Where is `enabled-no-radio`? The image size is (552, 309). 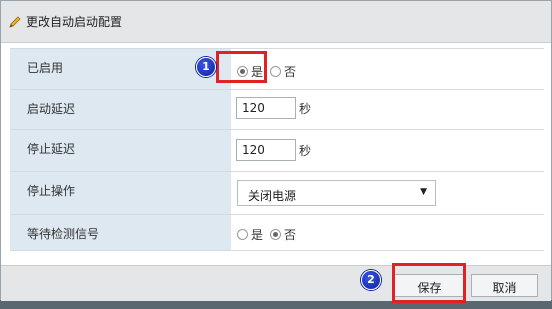
enabled-no-radio is located at coordinates (276, 71).